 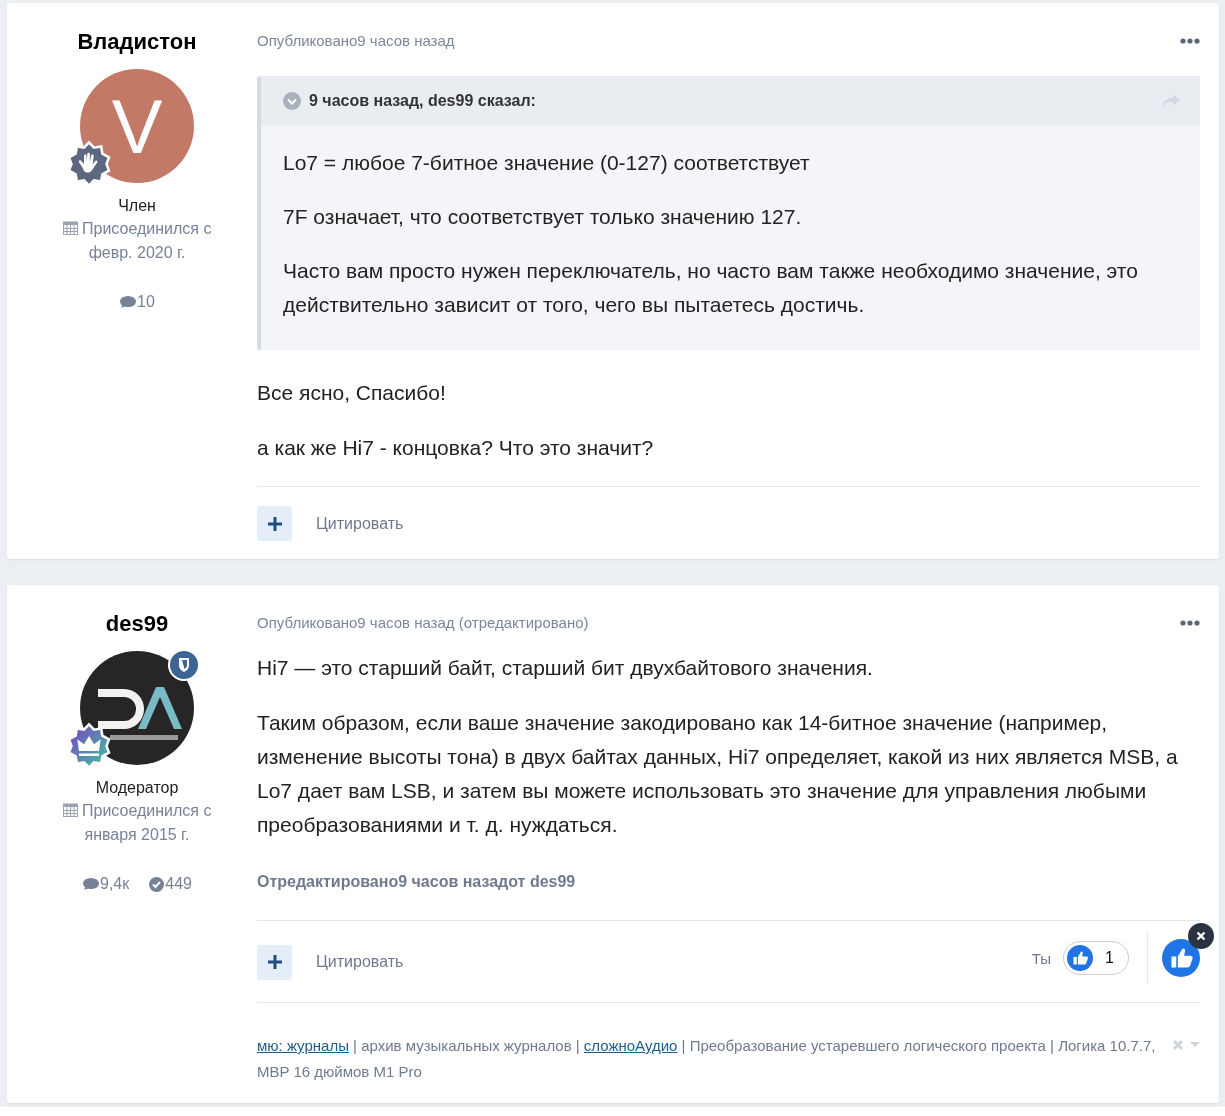 I want to click on post-paragraph: Таким образом, если ваше значение закодировано как 14-битное значение (например, изменение высоты тона) в двух байтах данных, Hi7 определяет, какой из них является MSB, а Lo7 дает вам LSB, и затем вы можете использовать это значение для управления любыми преобразованиями и т. д. нуждаться., so click(x=718, y=774).